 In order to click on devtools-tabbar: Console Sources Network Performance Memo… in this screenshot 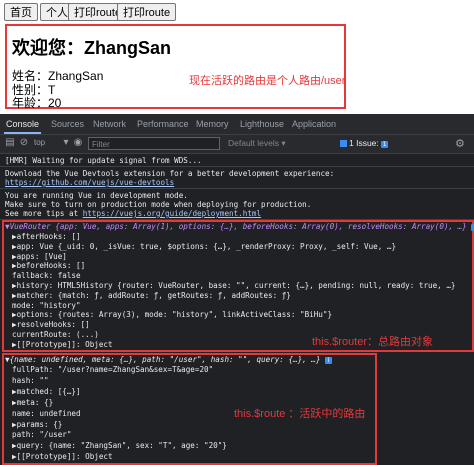, I will do `click(237, 124)`.